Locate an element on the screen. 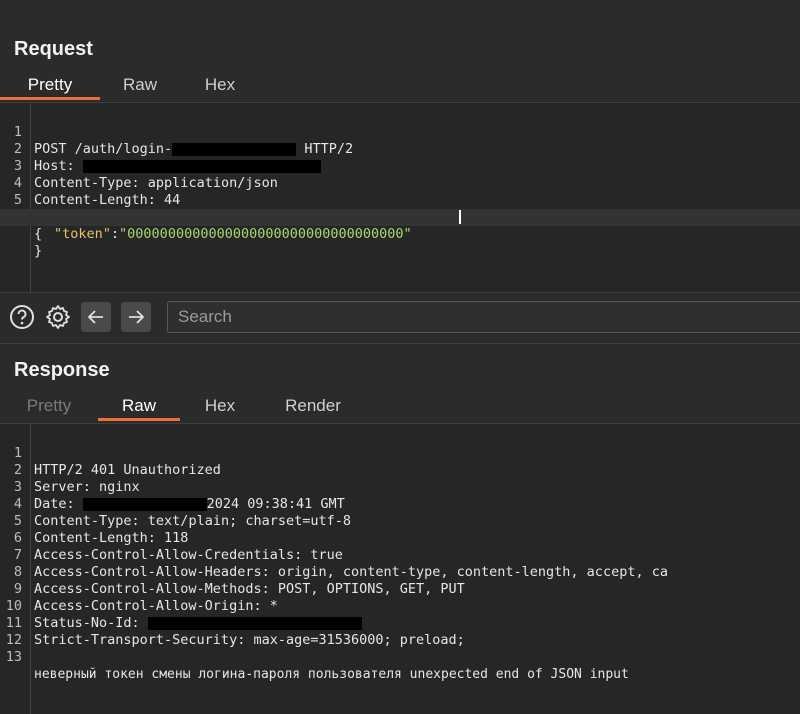 The image size is (800, 714). tab-request-hex: Hex is located at coordinates (220, 85).